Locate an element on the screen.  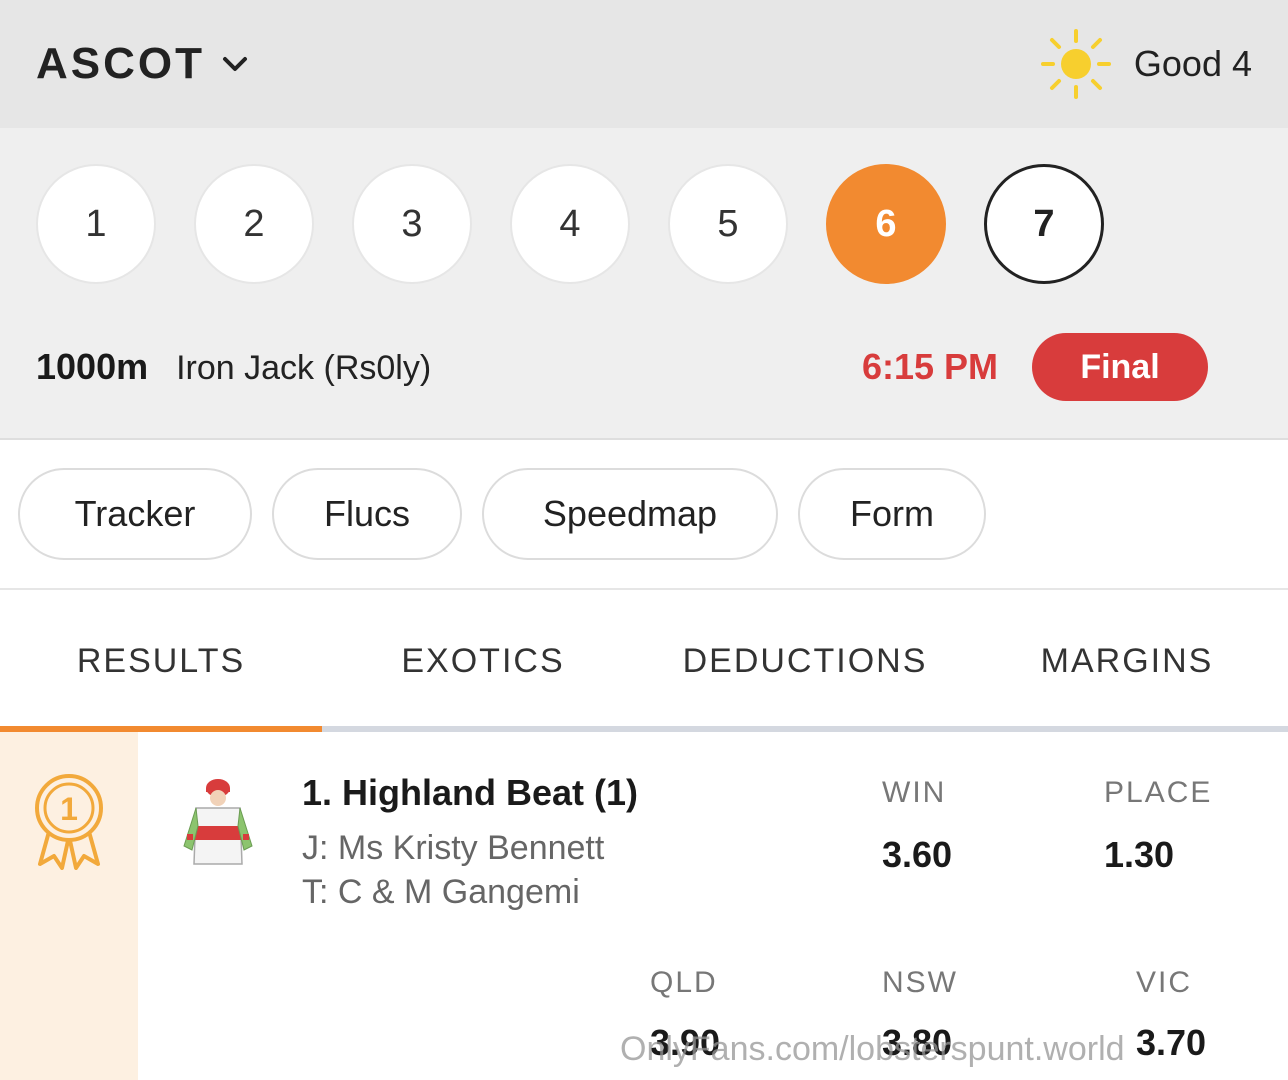
sun-icon is located at coordinates (1075, 64).